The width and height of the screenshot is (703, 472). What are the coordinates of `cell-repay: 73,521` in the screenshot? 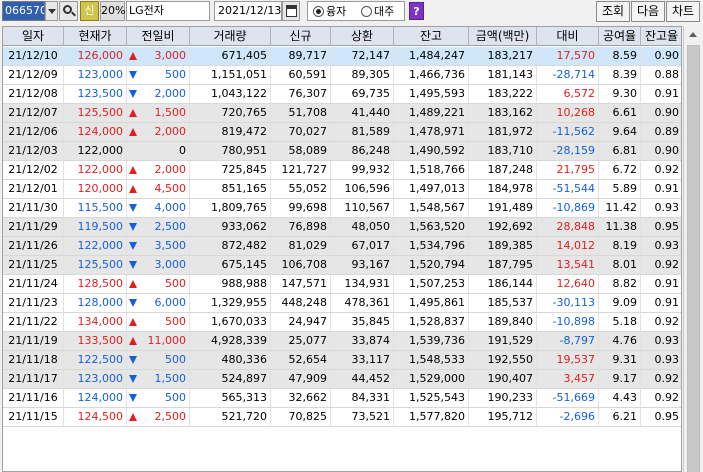 It's located at (362, 417).